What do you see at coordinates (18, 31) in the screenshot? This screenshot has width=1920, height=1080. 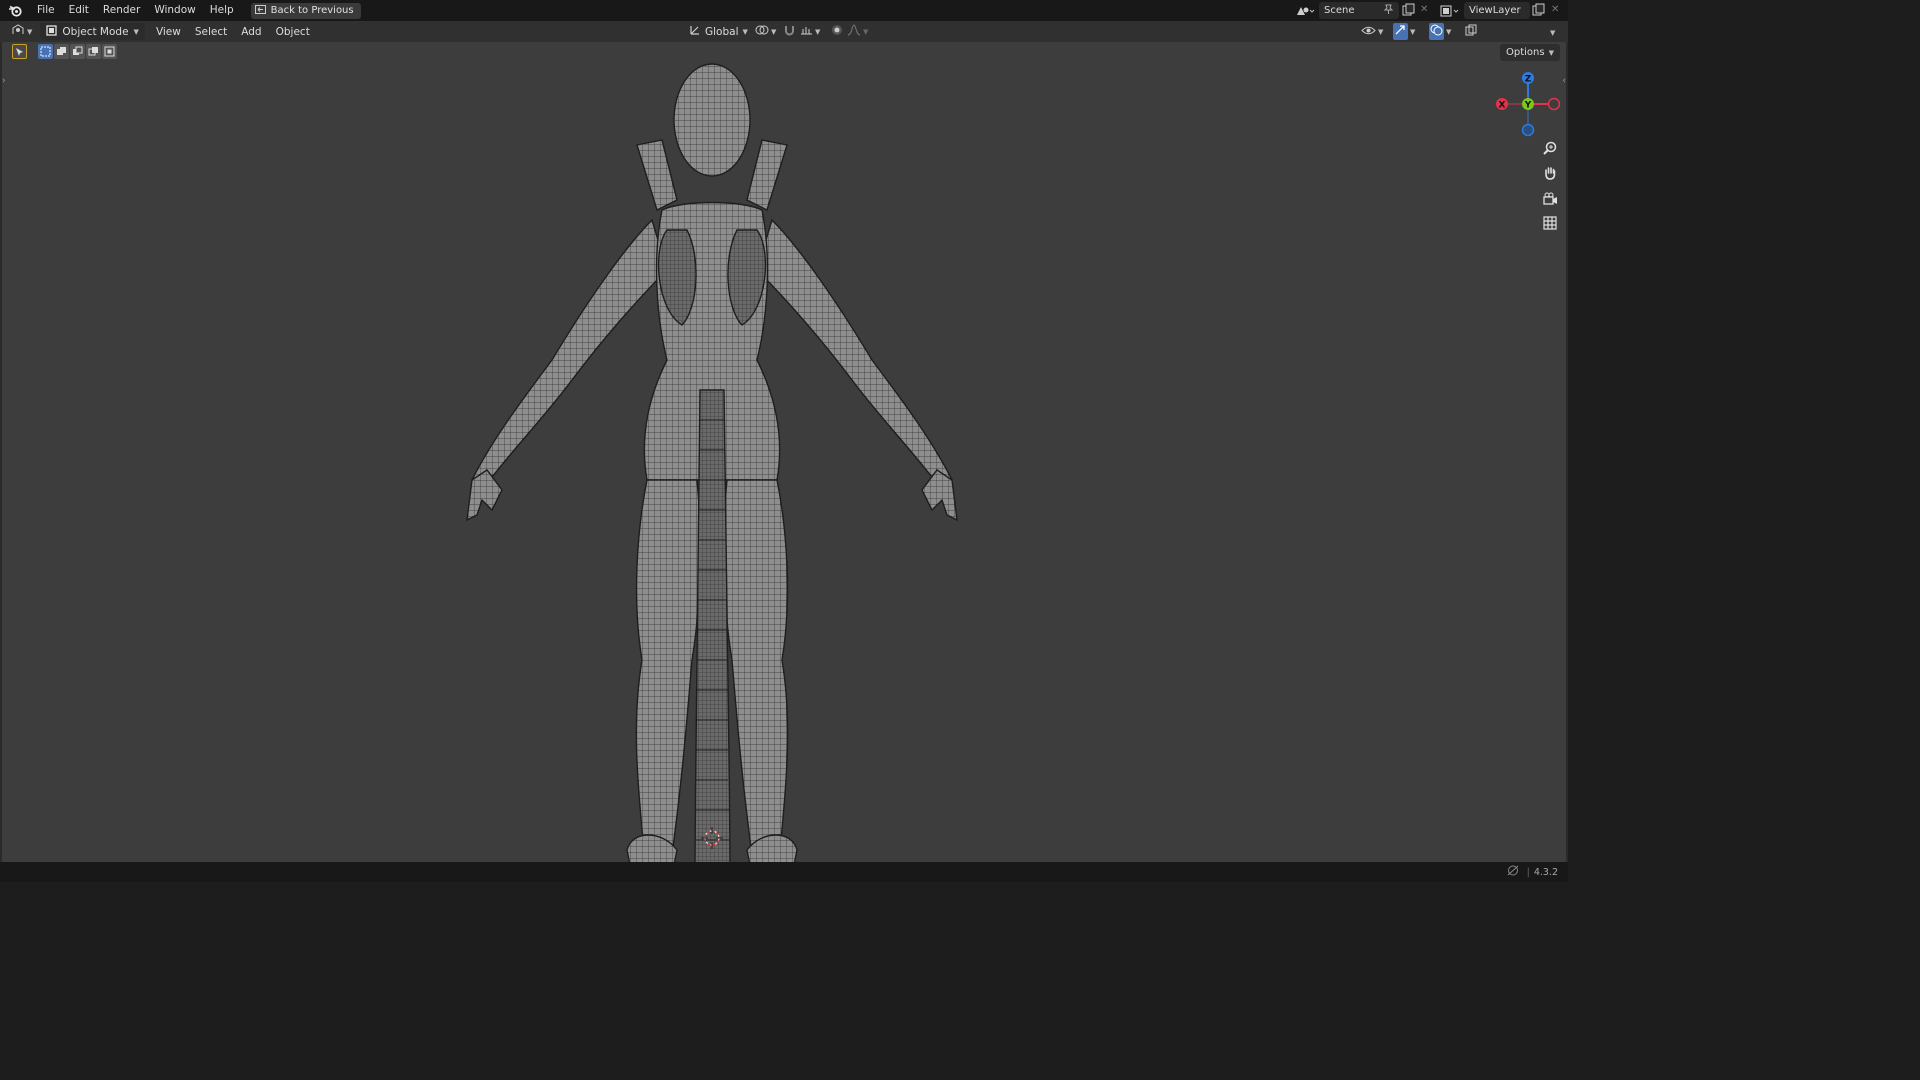 I see `3d-viewport-icon` at bounding box center [18, 31].